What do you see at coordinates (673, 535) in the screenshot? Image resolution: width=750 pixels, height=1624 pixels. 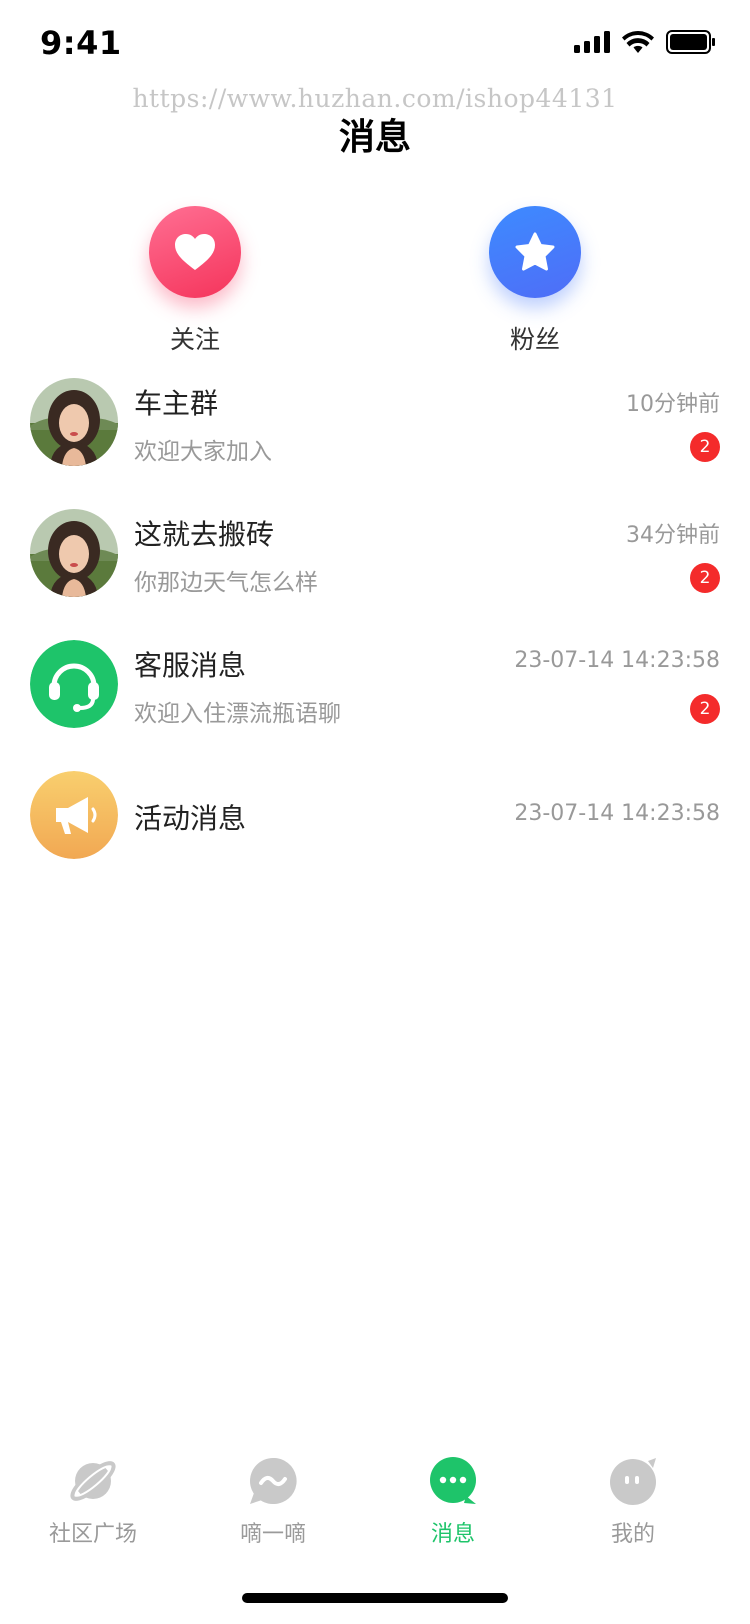 I see `conversation-time: 34分钟前` at bounding box center [673, 535].